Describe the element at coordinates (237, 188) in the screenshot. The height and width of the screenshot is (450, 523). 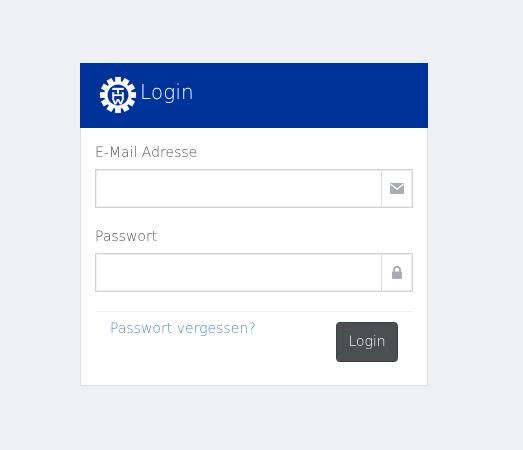
I see `email-field` at that location.